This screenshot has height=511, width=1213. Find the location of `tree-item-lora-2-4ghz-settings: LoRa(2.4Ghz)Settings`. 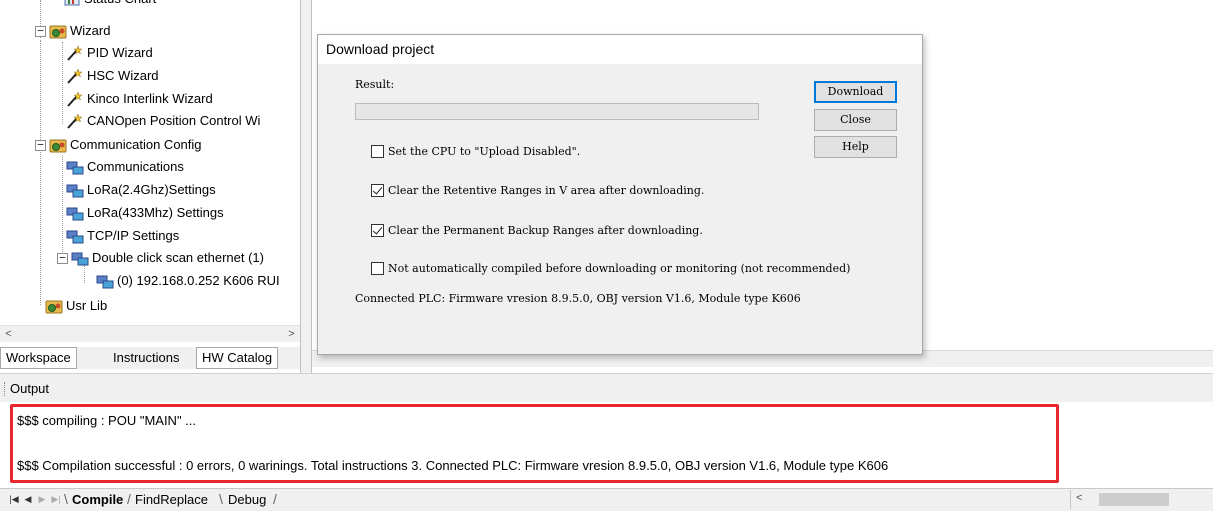

tree-item-lora-2-4ghz-settings: LoRa(2.4Ghz)Settings is located at coordinates (141, 190).